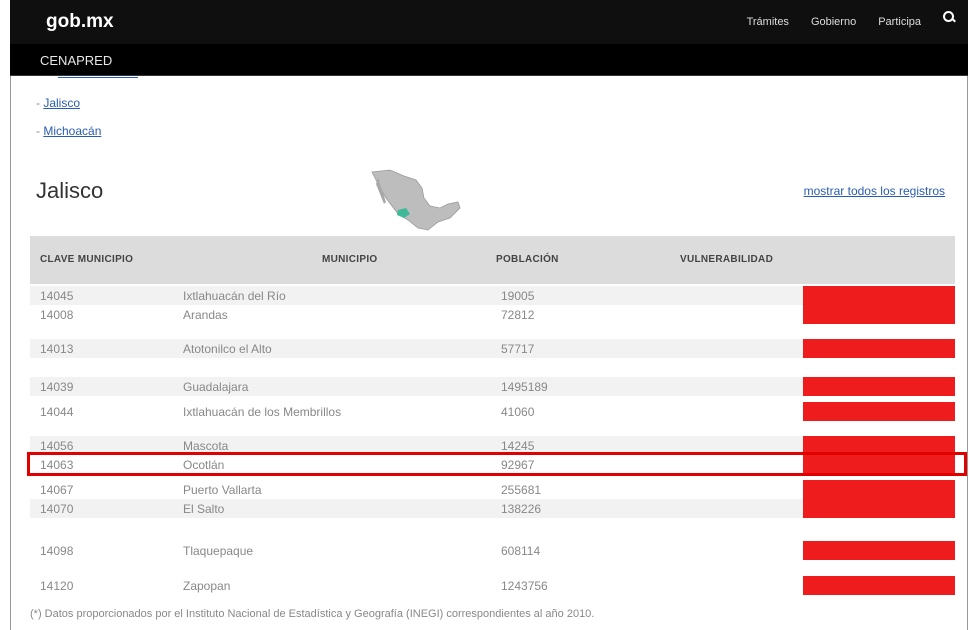  Describe the element at coordinates (727, 259) in the screenshot. I see `header-vulnerabilidad: VULNERABILIDAD` at that location.